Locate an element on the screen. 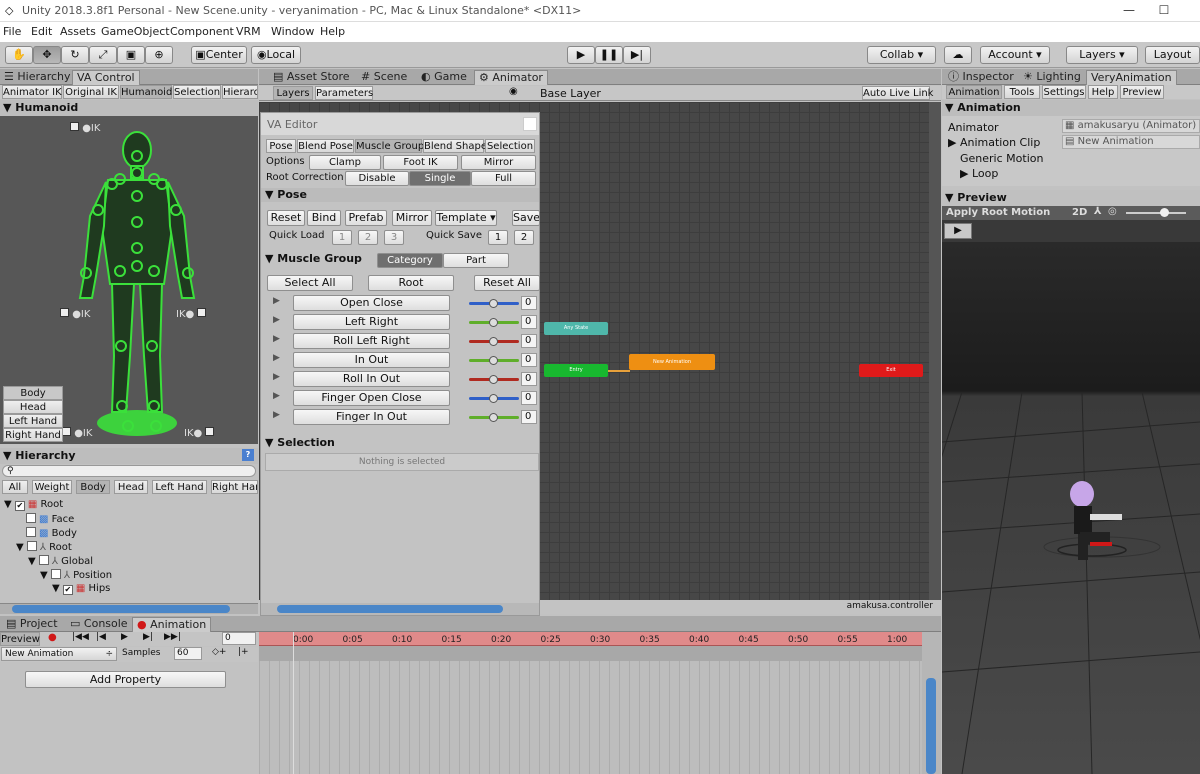 This screenshot has width=1200, height=774. hierarchy-search: ⚲ is located at coordinates (129, 471).